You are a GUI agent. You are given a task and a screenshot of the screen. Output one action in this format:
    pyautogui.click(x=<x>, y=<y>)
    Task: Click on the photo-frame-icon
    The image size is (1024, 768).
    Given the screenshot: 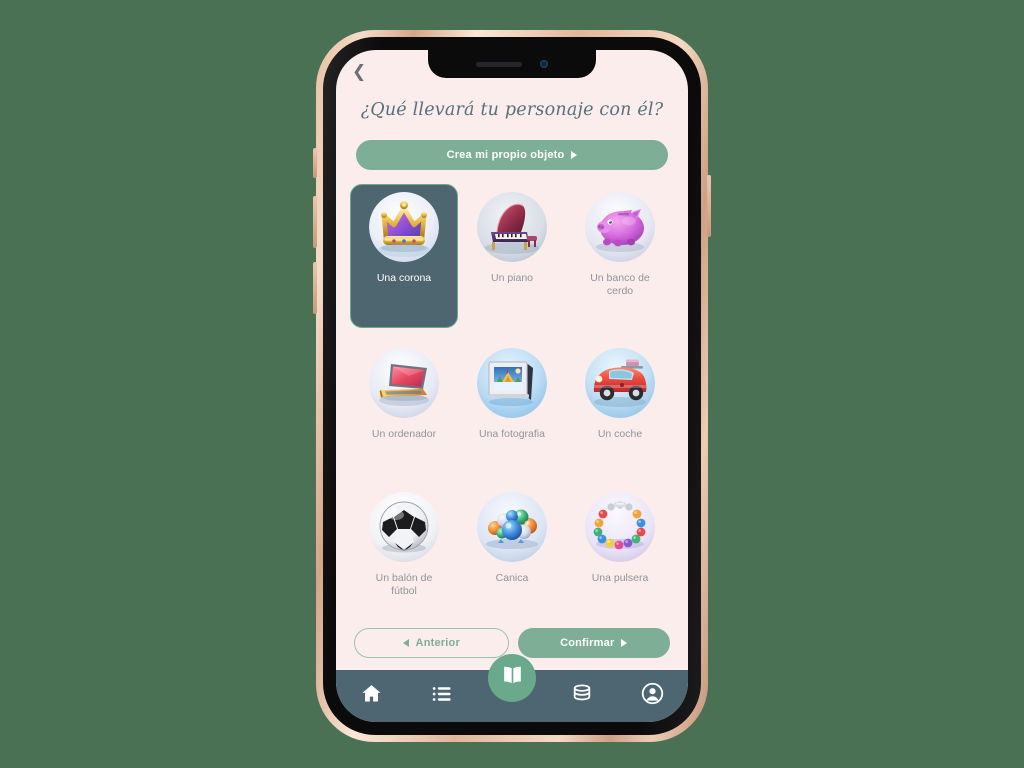 What is the action you would take?
    pyautogui.click(x=512, y=383)
    